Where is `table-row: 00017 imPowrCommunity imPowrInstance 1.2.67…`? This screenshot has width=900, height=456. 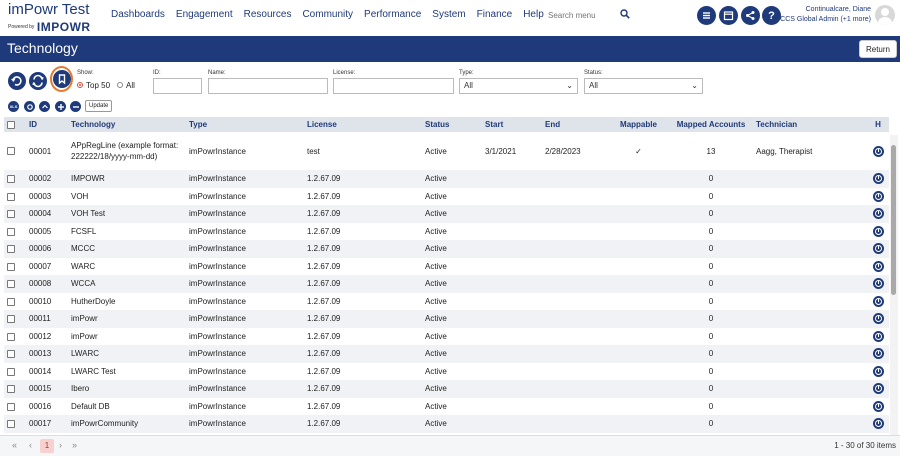 table-row: 00017 imPowrCommunity imPowrInstance 1.2.67… is located at coordinates (446, 424).